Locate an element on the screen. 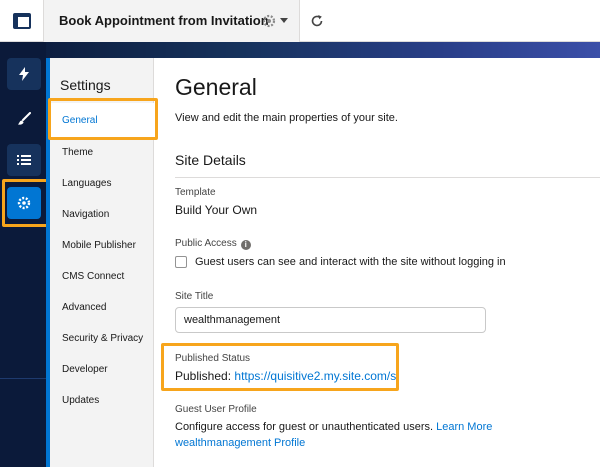  info-icon: i is located at coordinates (245, 244).